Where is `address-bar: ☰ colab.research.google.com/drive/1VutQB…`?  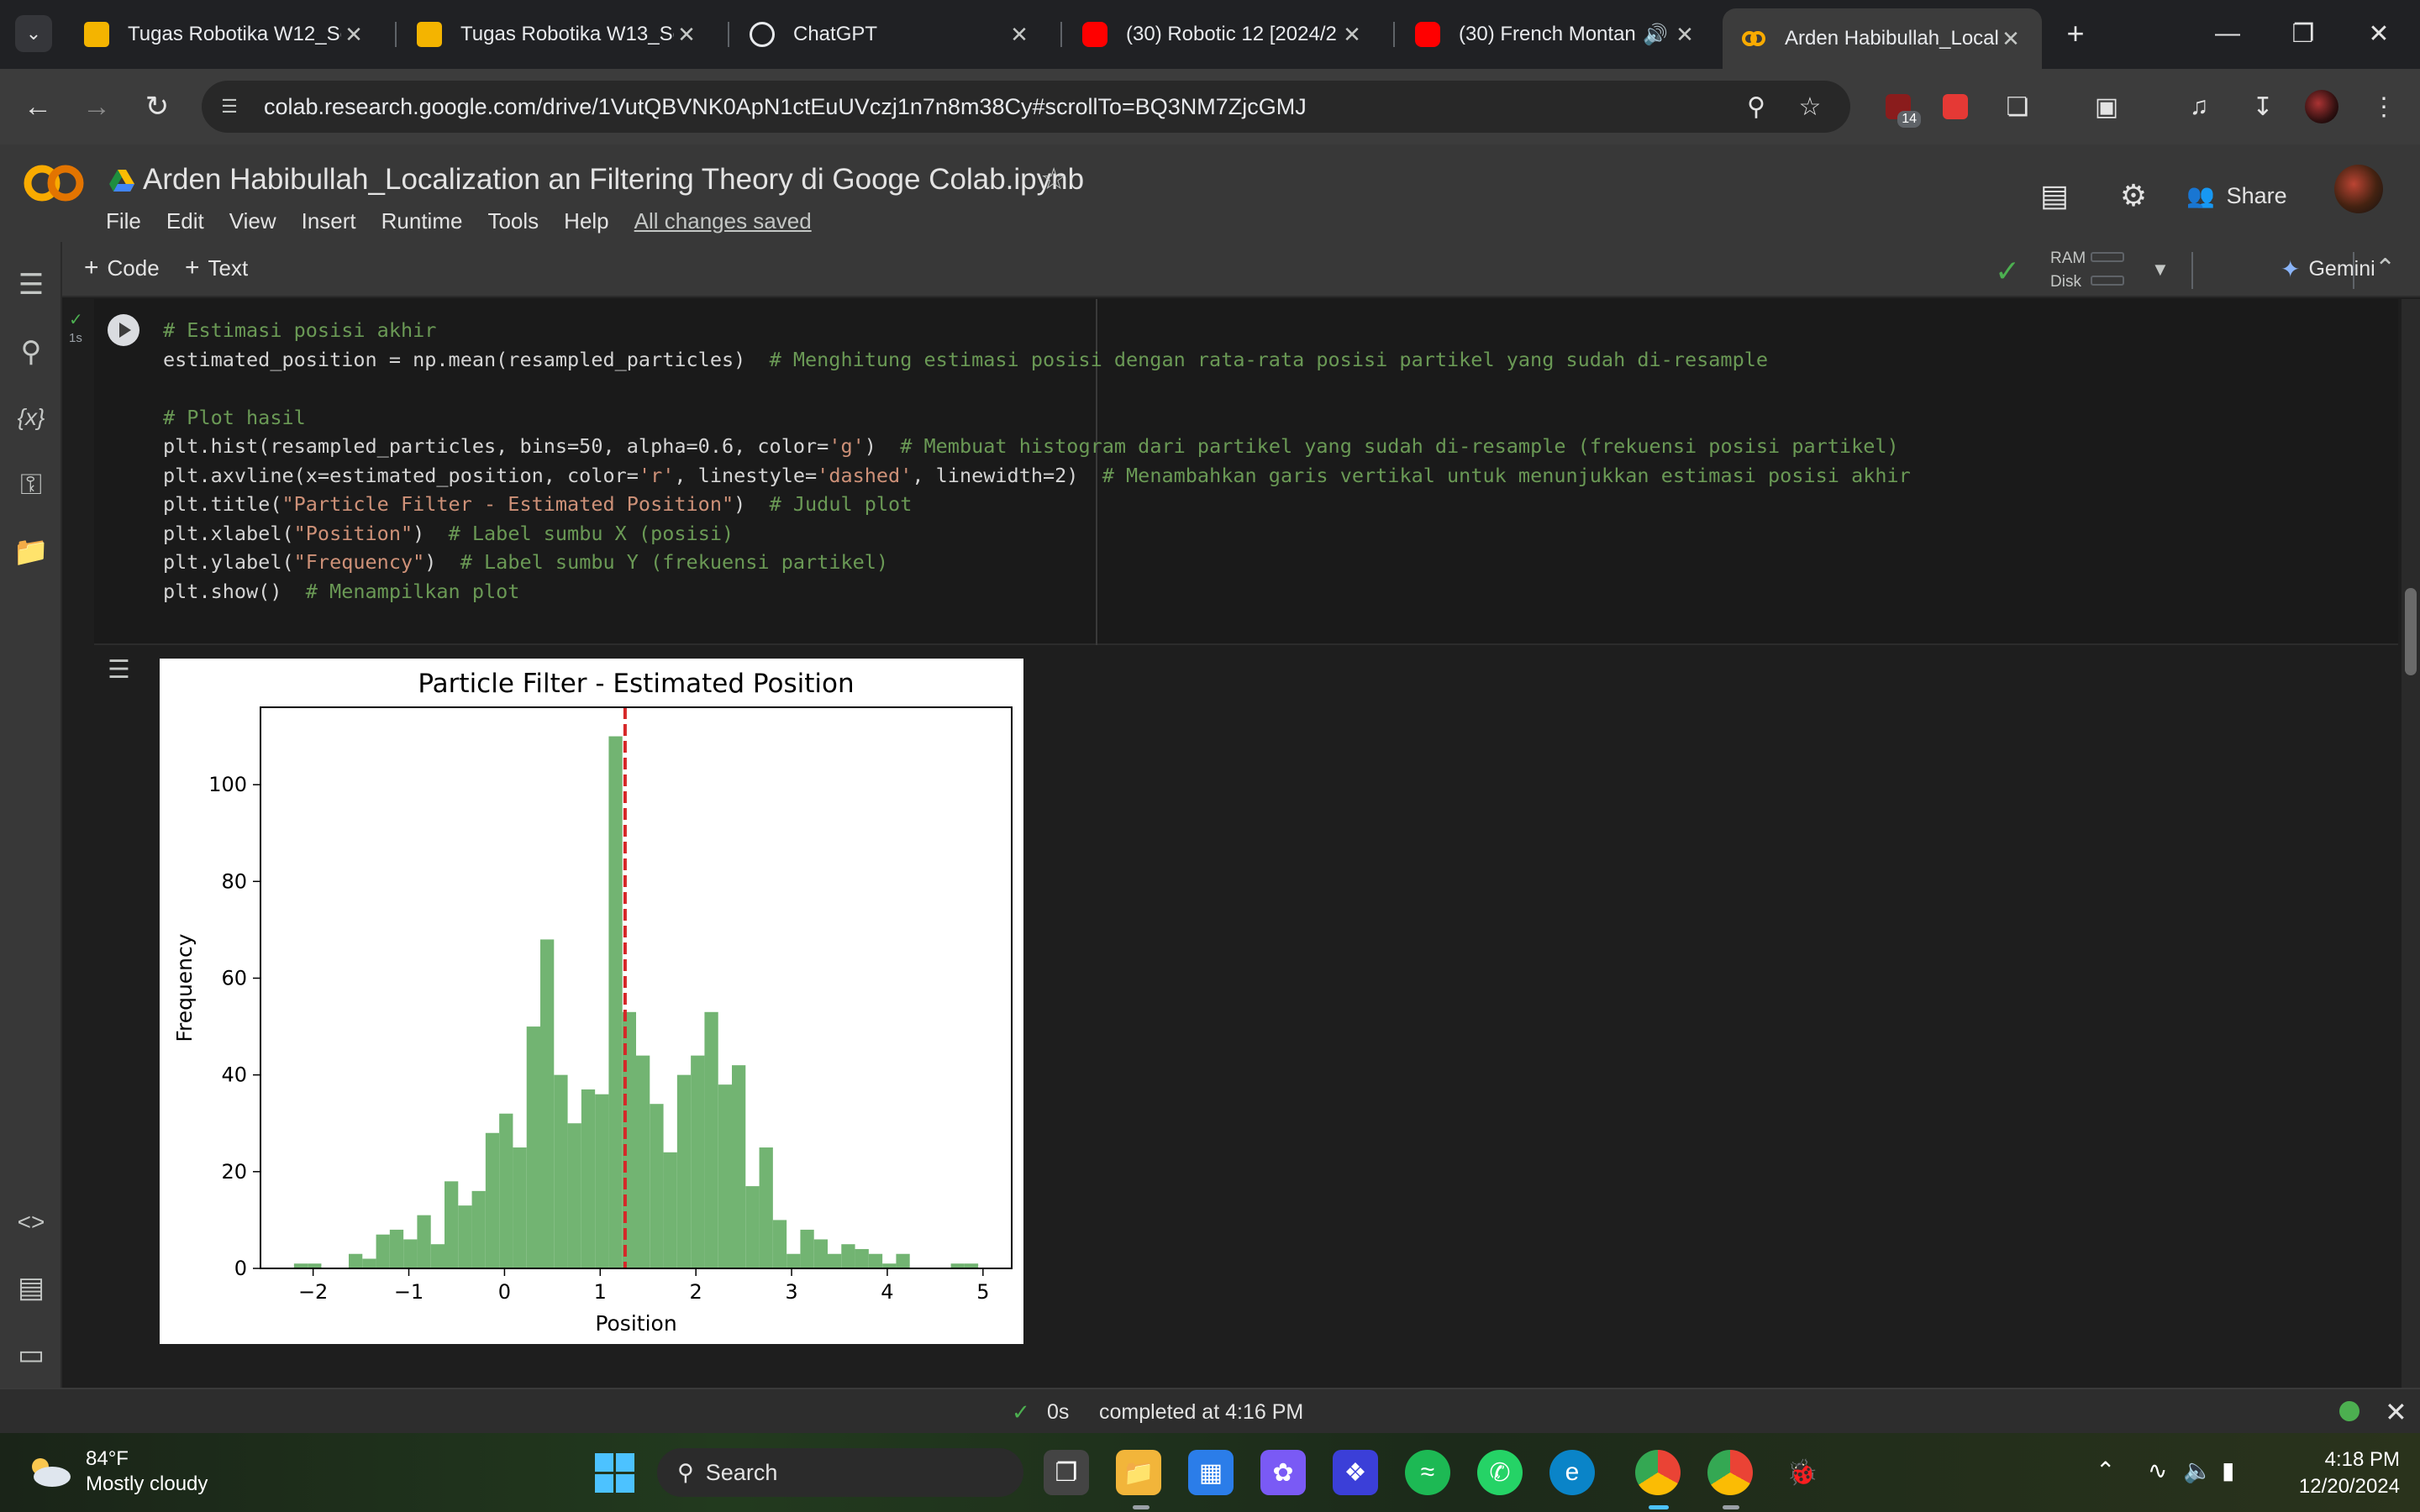 address-bar: ☰ colab.research.google.com/drive/1VutQB… is located at coordinates (1026, 107).